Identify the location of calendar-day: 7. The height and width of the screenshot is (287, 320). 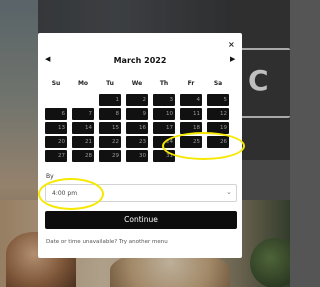
(83, 114).